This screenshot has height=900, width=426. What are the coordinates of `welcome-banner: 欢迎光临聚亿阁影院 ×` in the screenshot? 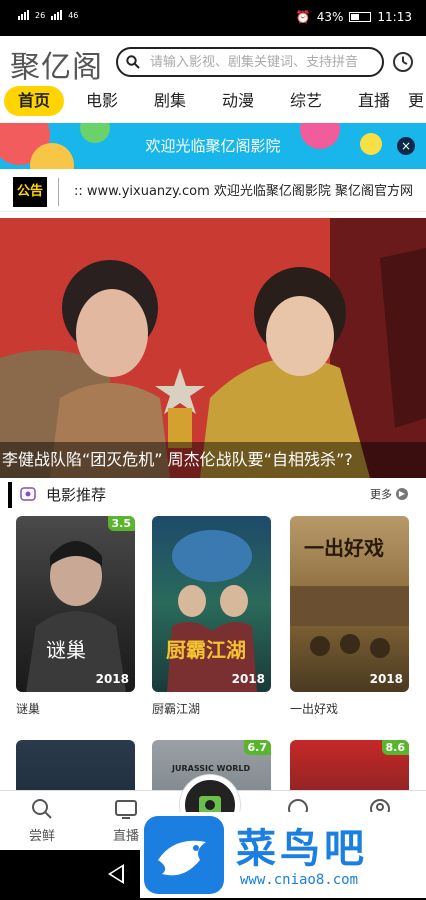 It's located at (213, 146).